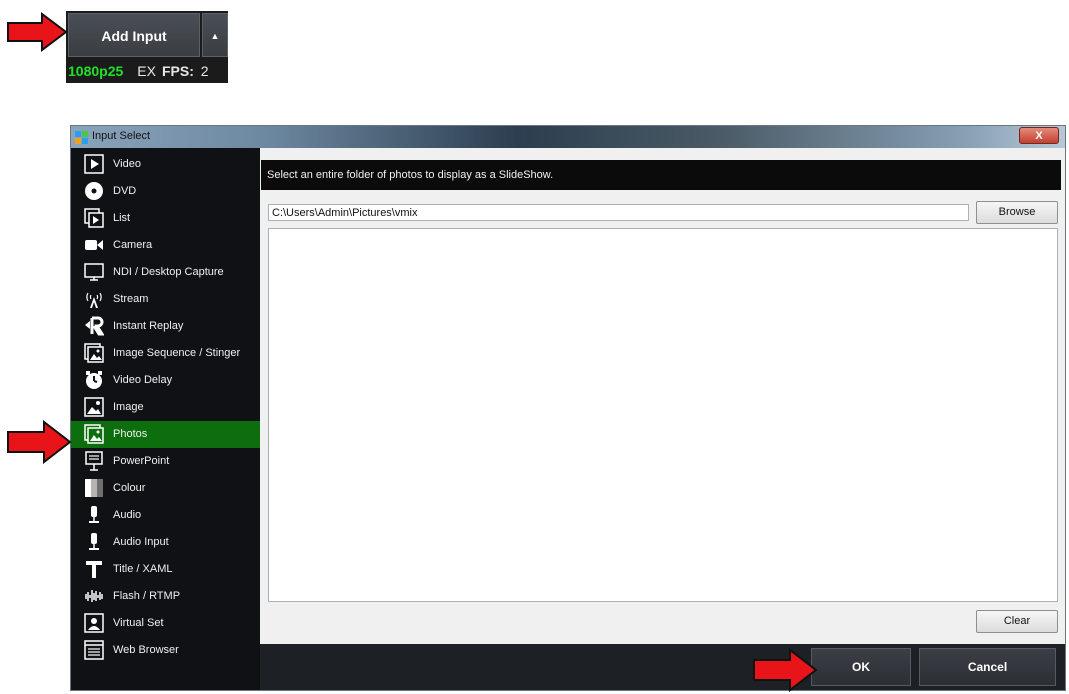 The width and height of the screenshot is (1069, 694). I want to click on timer-icon, so click(94, 380).